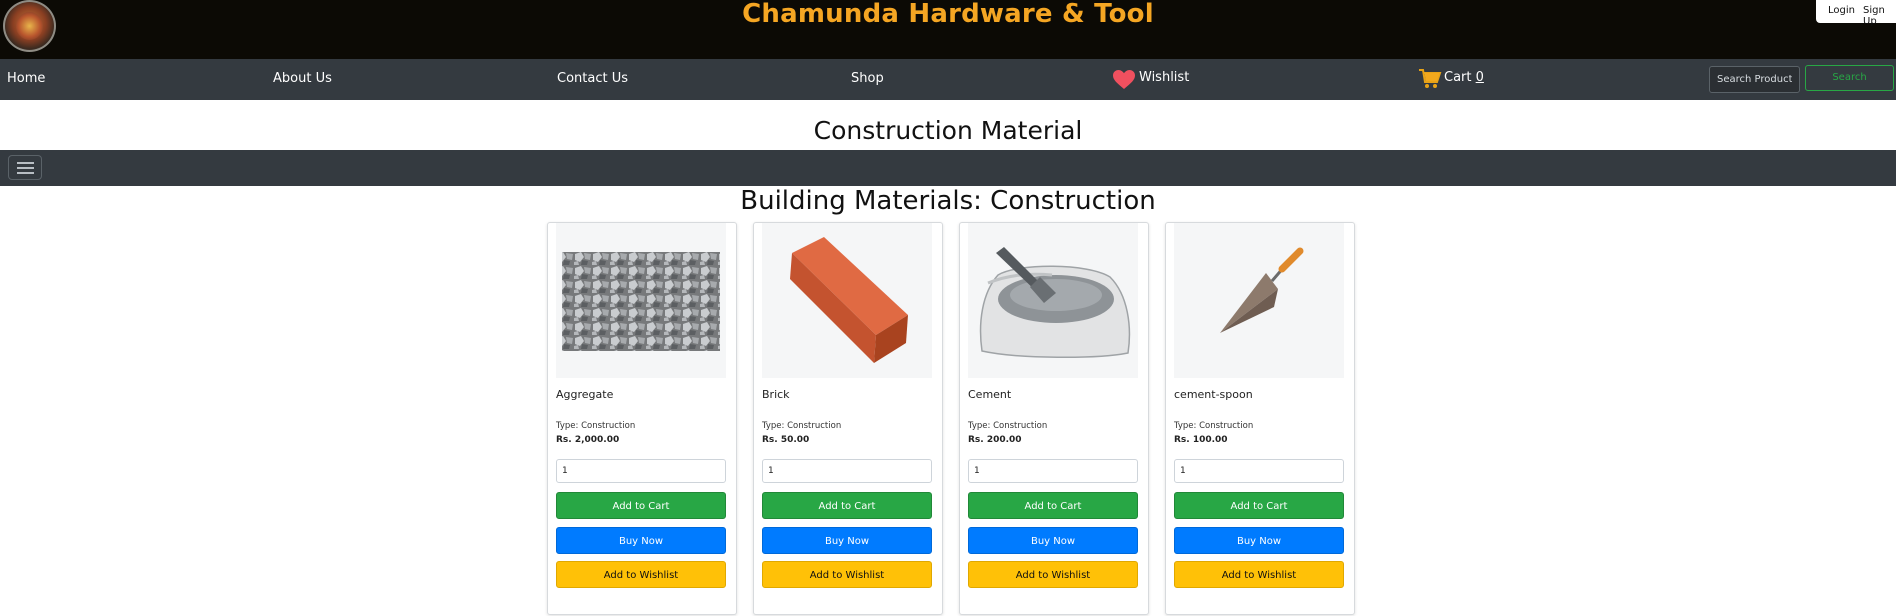 The width and height of the screenshot is (1896, 616). What do you see at coordinates (1164, 77) in the screenshot?
I see `nav-wishlist-link: Wishlist` at bounding box center [1164, 77].